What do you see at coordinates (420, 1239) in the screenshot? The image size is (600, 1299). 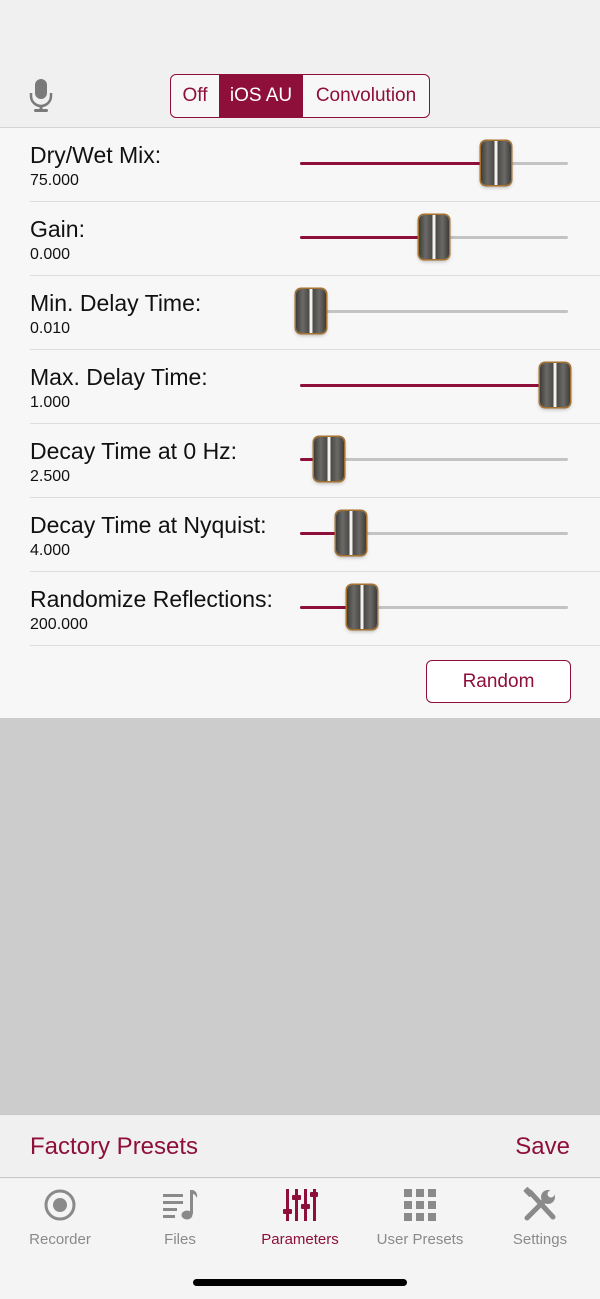 I see `tab-label: User Presets` at bounding box center [420, 1239].